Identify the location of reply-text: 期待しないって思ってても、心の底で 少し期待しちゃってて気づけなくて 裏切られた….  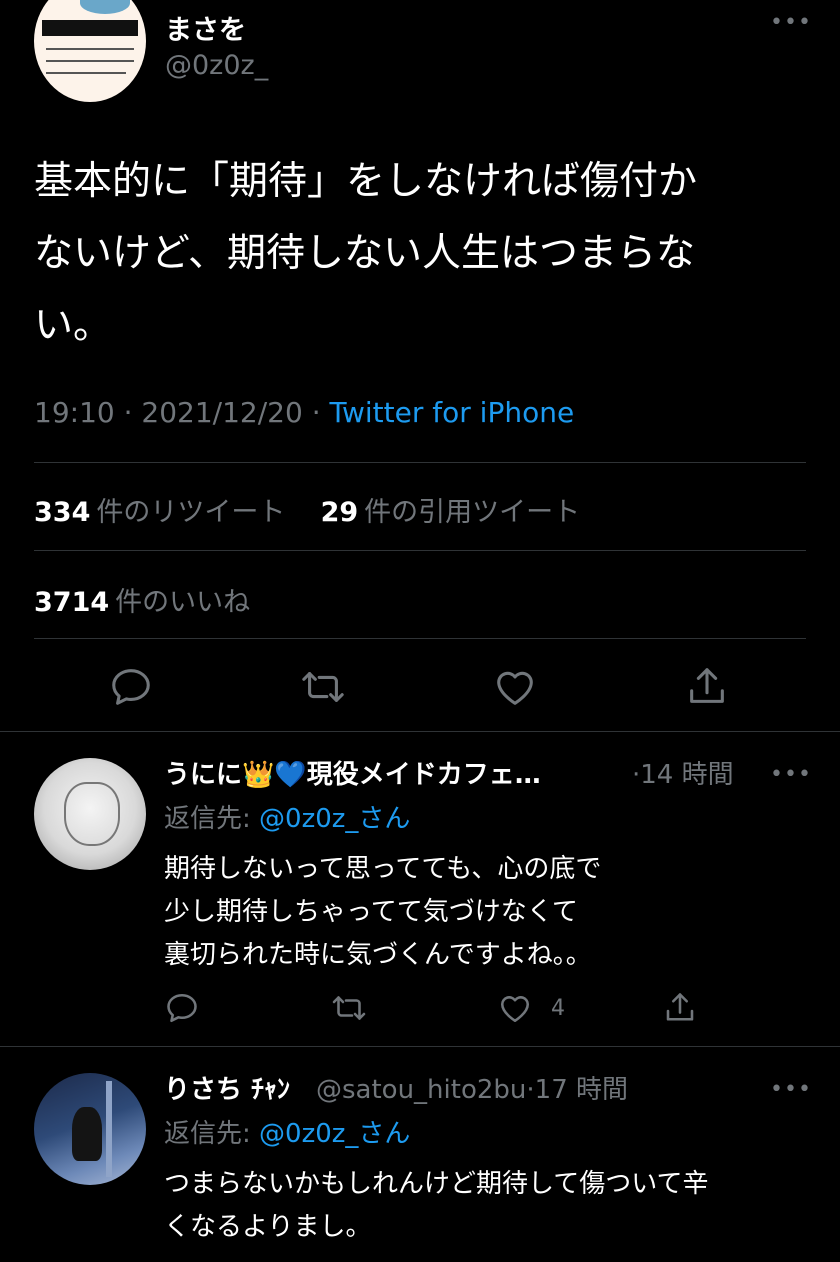
(484, 912).